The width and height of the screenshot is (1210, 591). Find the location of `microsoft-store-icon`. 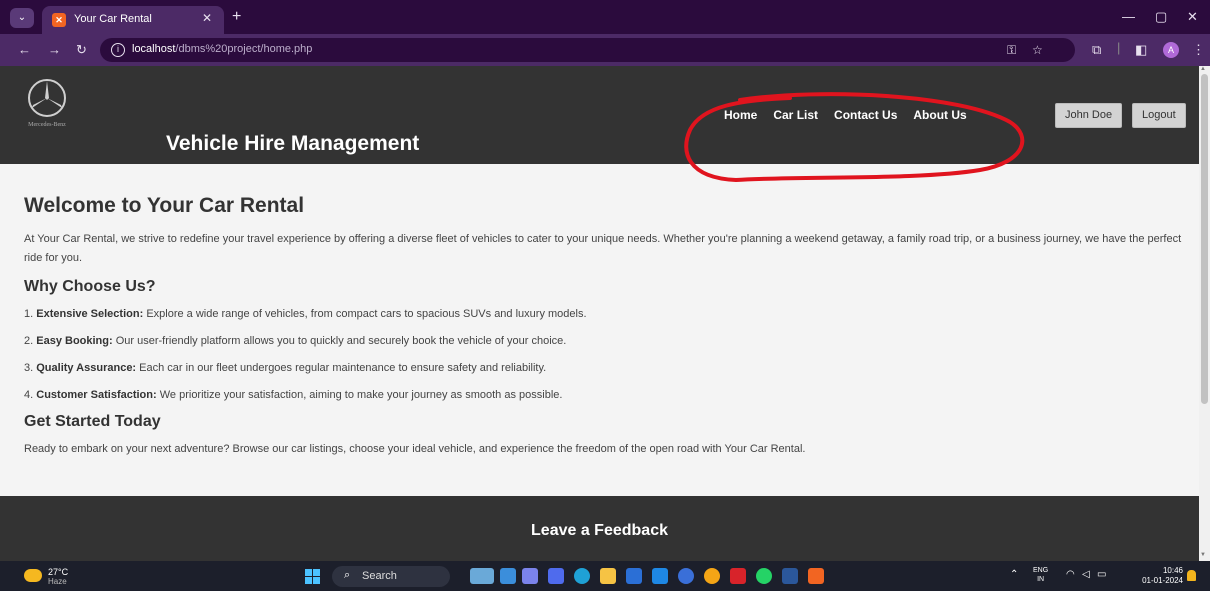

microsoft-store-icon is located at coordinates (634, 576).